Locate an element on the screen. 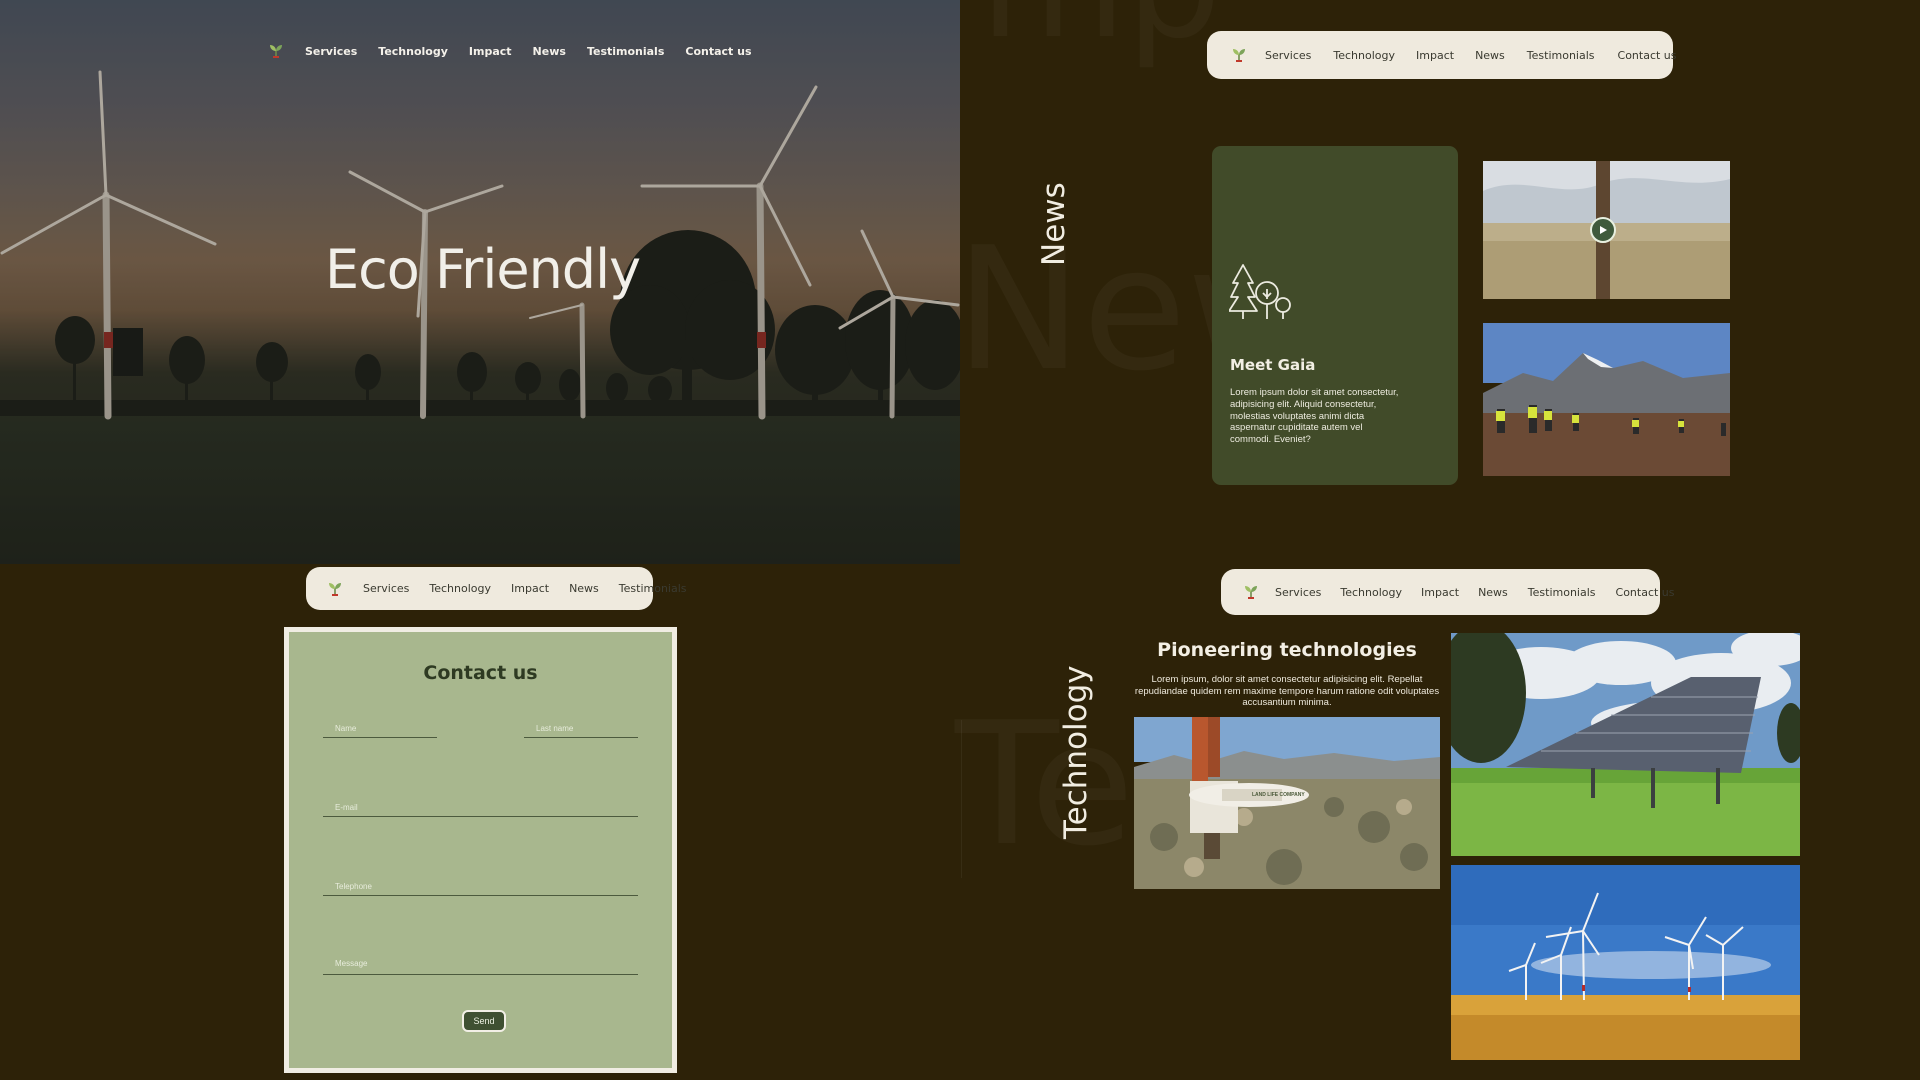 The image size is (1920, 1080). email-input is located at coordinates (480, 805).